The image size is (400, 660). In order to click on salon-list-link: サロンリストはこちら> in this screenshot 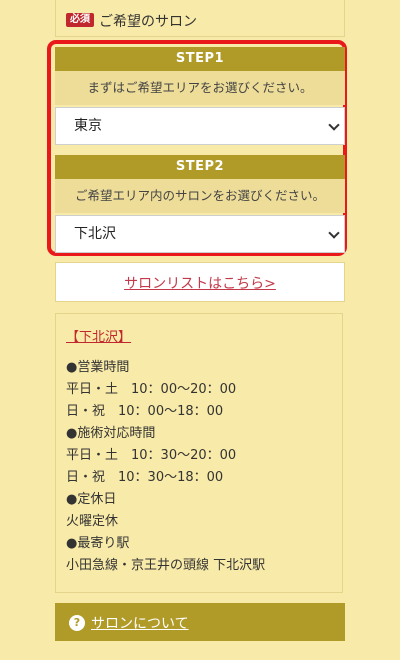, I will do `click(200, 283)`.